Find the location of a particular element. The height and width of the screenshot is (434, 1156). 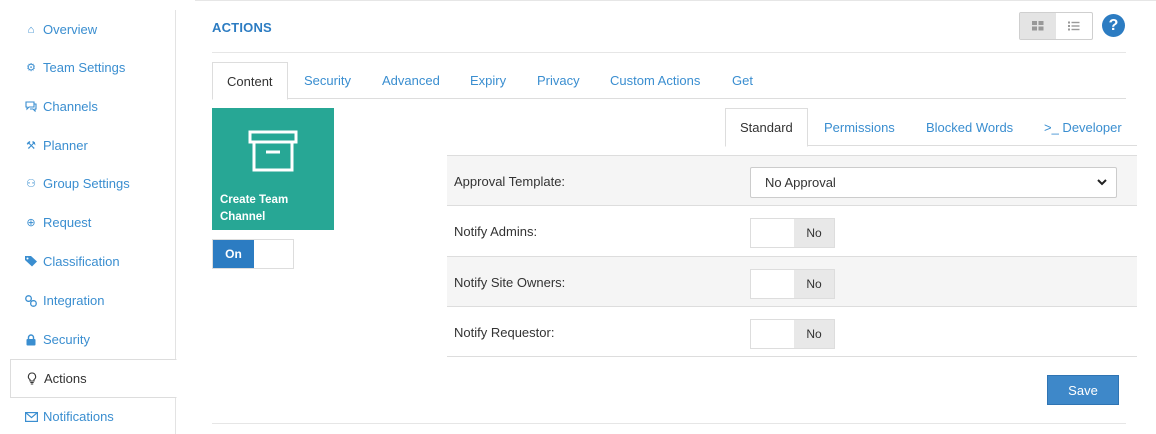

sidebar-item-label: Group Settings is located at coordinates (86, 183).